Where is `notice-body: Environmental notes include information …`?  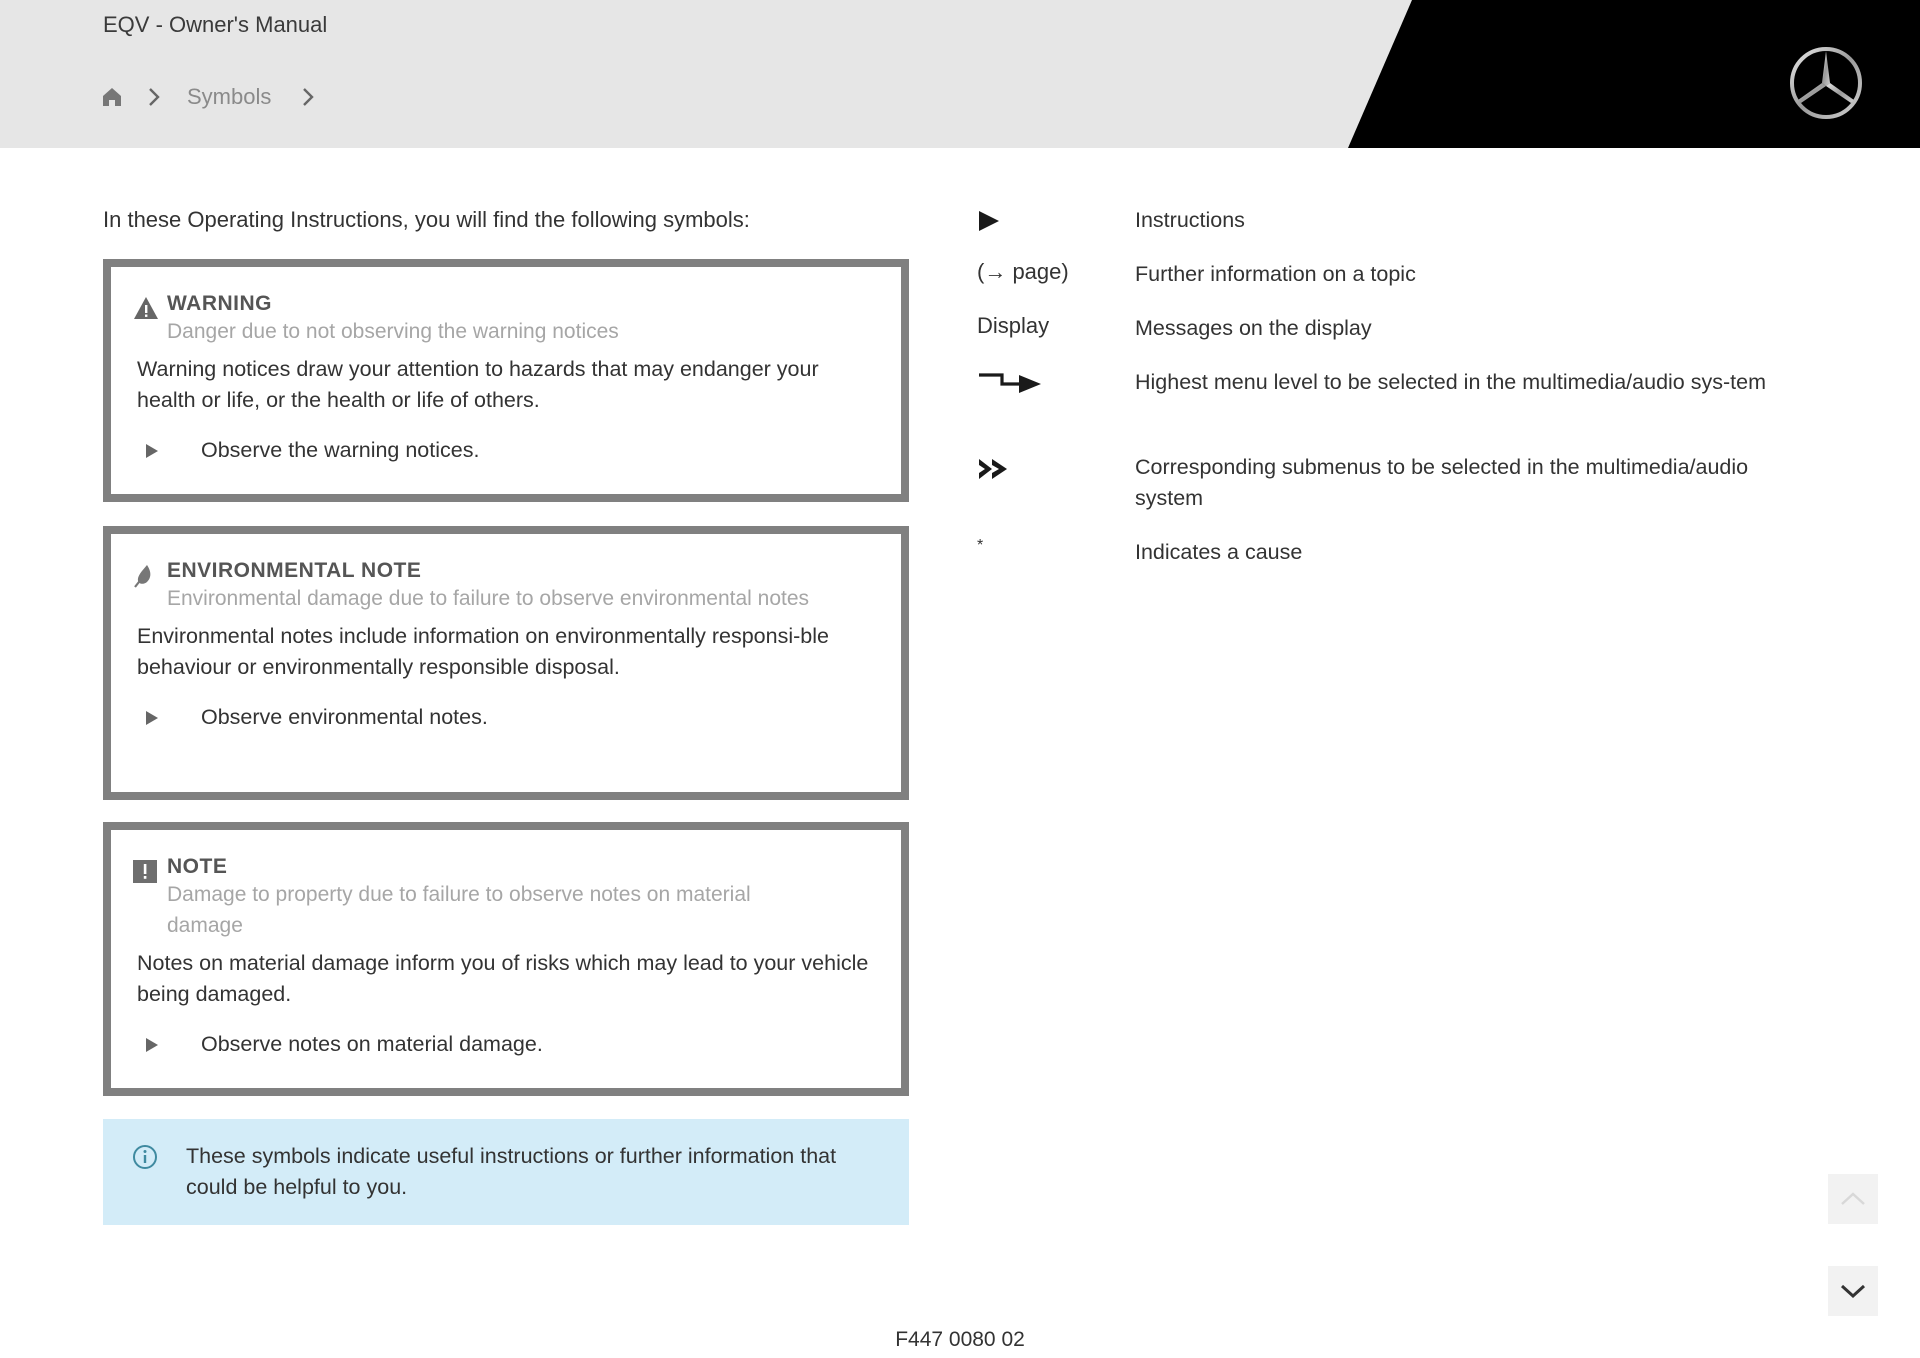 notice-body: Environmental notes include information … is located at coordinates (483, 651).